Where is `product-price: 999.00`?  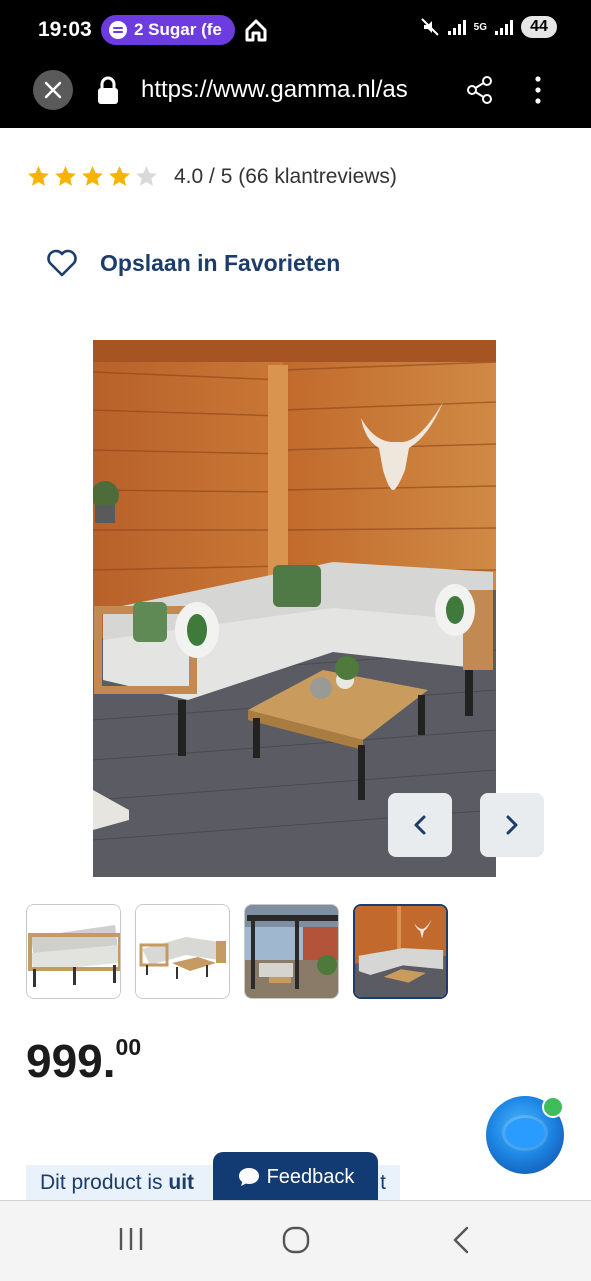 product-price: 999.00 is located at coordinates (83, 1061).